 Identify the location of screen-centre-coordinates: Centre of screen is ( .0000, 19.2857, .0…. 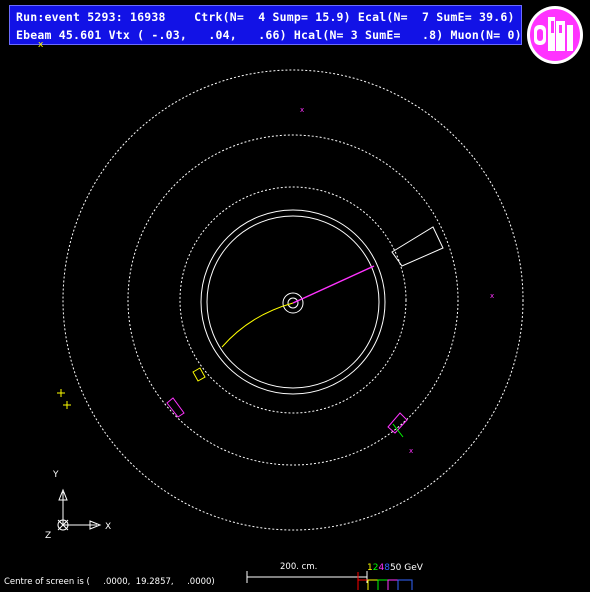
(109, 582).